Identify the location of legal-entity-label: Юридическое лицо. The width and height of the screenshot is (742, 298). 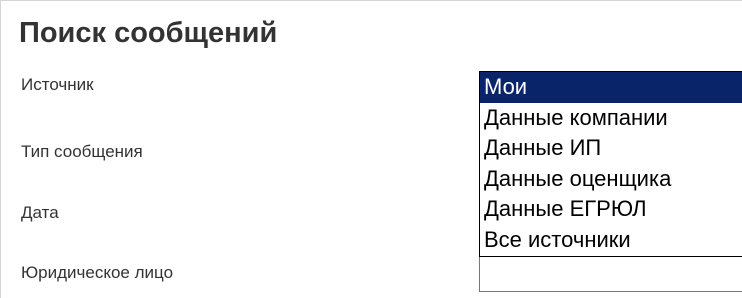
(97, 272).